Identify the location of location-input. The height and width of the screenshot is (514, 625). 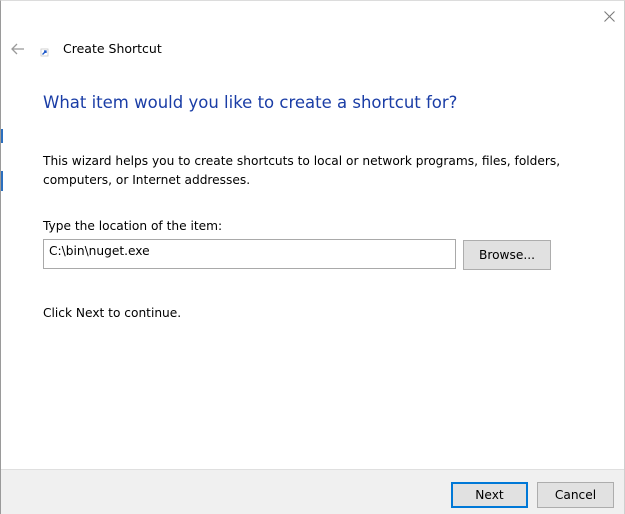
(249, 254).